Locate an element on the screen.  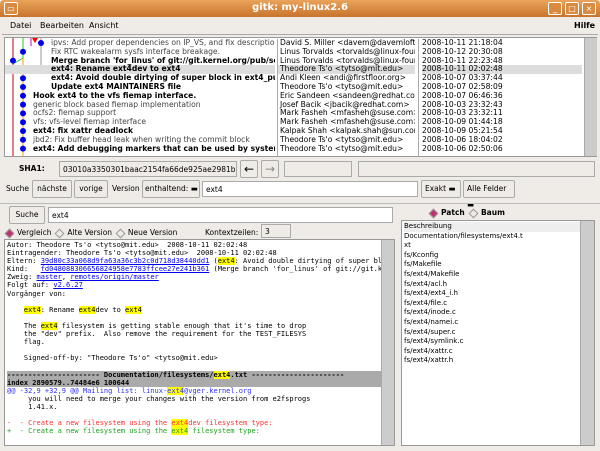
file-list-item: Documentation/filesystems/ext4.t is located at coordinates (498, 237).